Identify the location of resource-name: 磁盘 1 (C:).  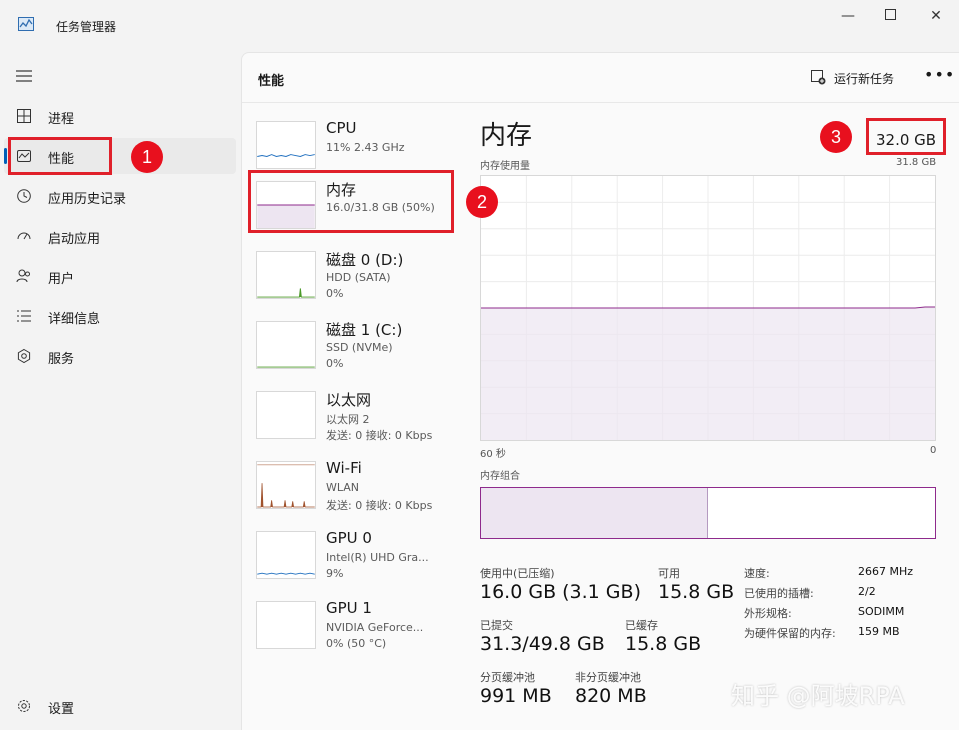
(364, 330).